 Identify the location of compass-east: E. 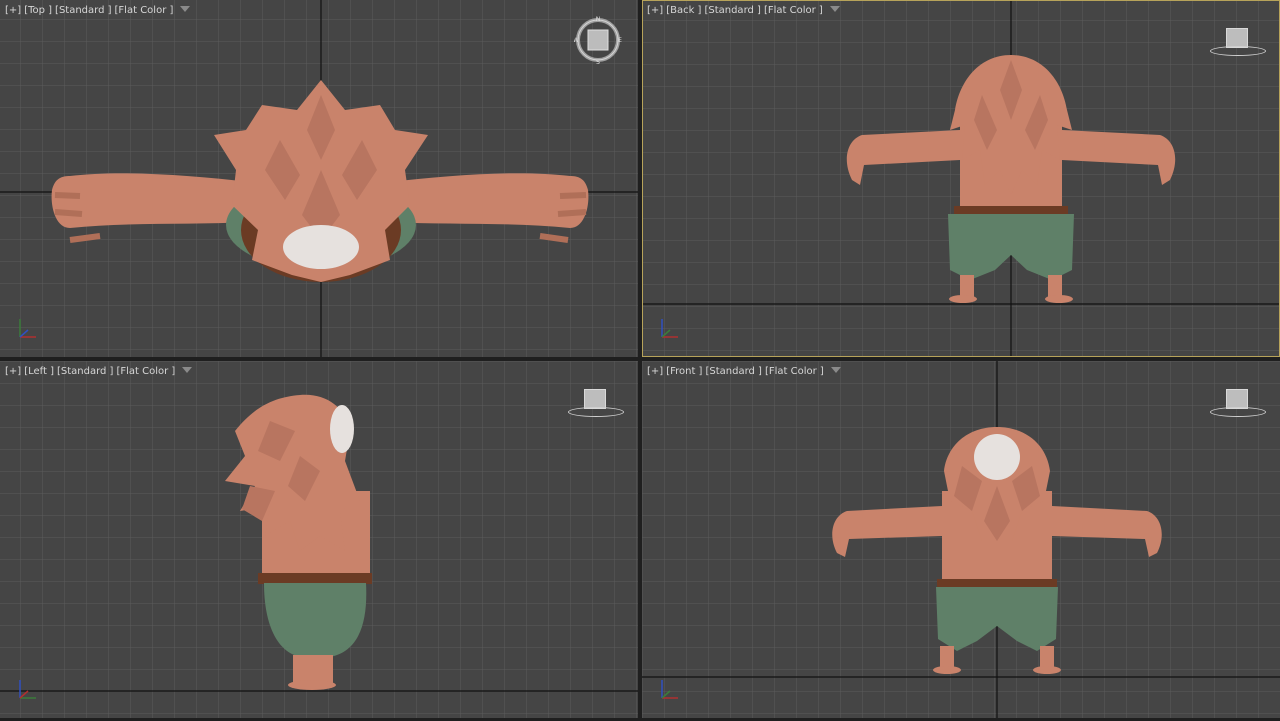
(620, 40).